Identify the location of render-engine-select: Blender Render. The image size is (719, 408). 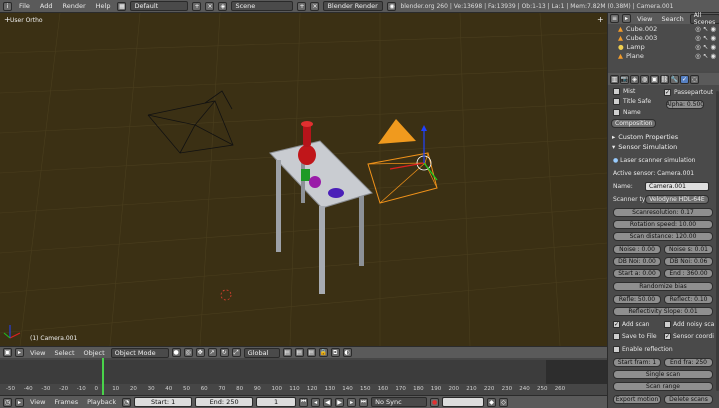
(353, 6).